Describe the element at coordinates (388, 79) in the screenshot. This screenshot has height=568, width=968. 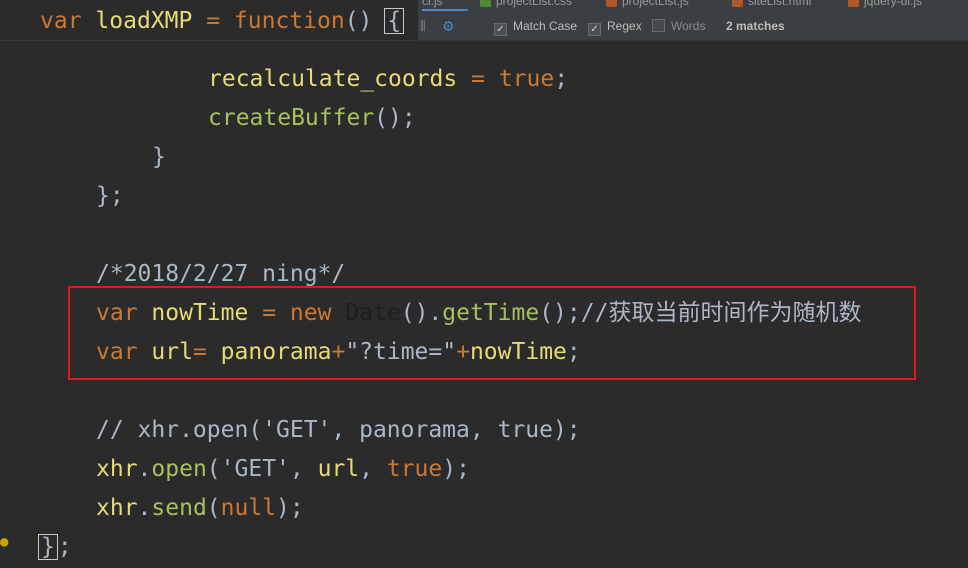
I see `code-line: recalculate_coords = true;` at that location.